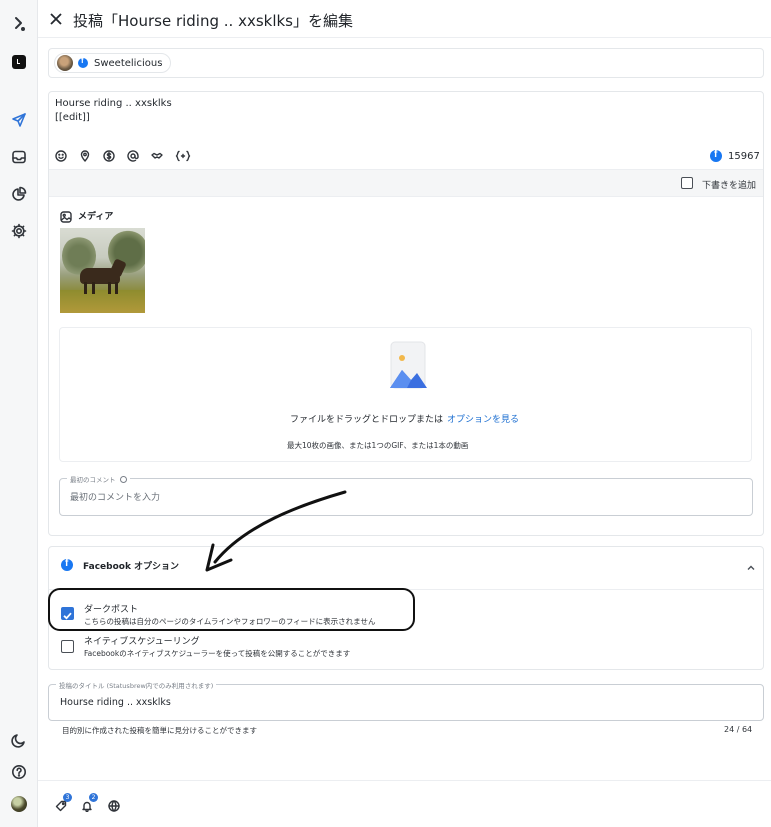 This screenshot has width=771, height=827. What do you see at coordinates (56, 18) in the screenshot?
I see `close-icon` at bounding box center [56, 18].